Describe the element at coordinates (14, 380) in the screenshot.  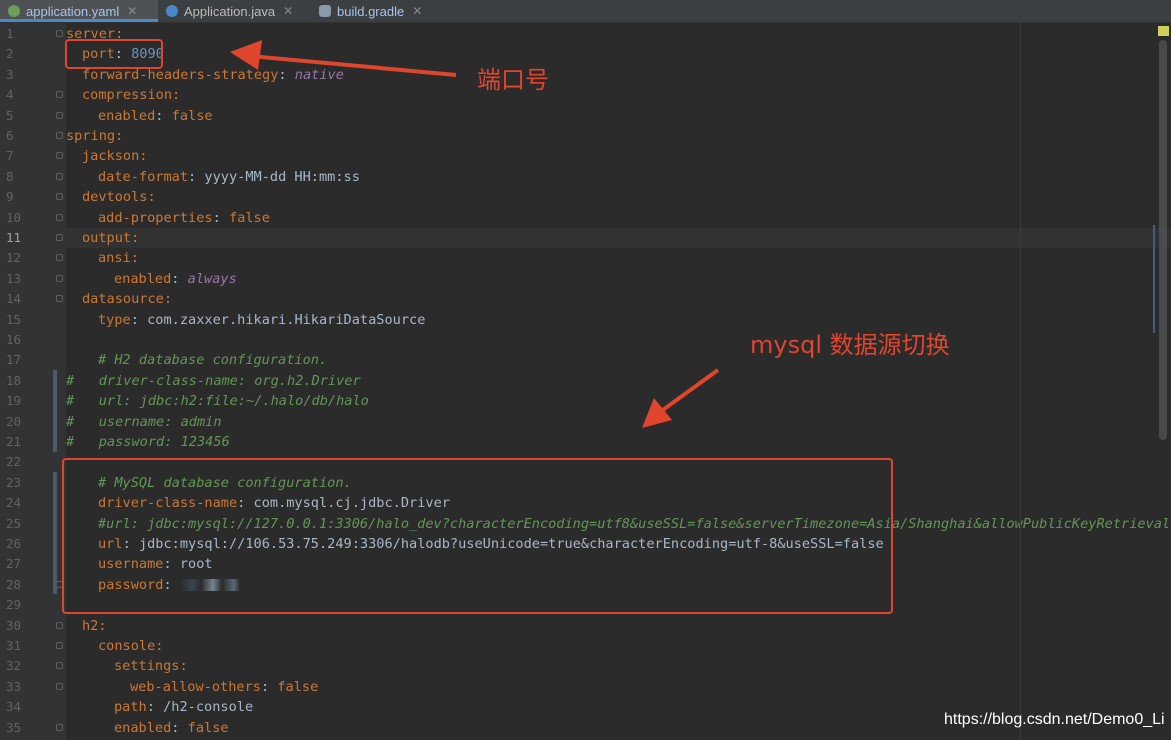
I see `line-number: 18` at that location.